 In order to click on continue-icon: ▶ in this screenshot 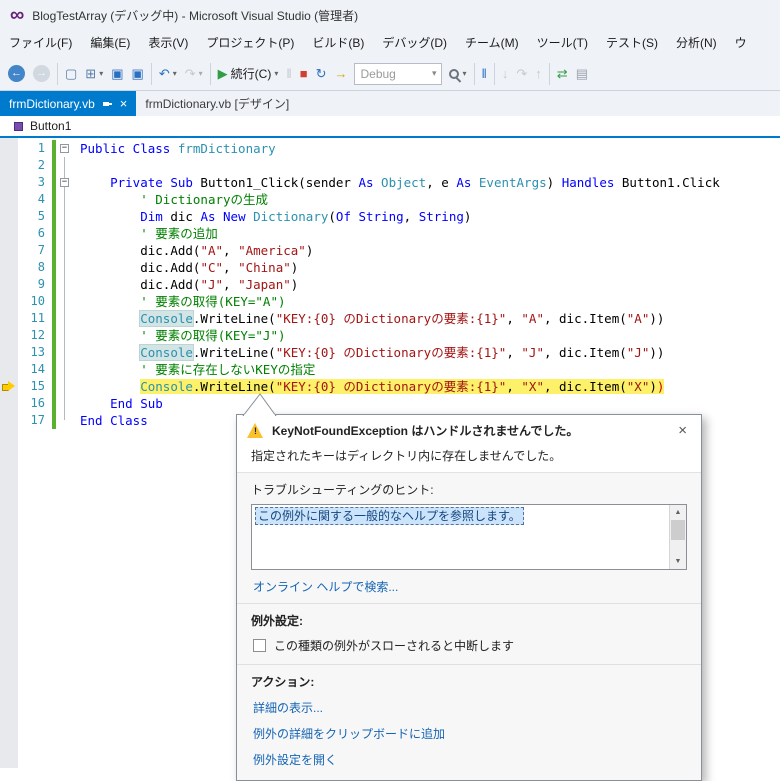, I will do `click(222, 73)`.